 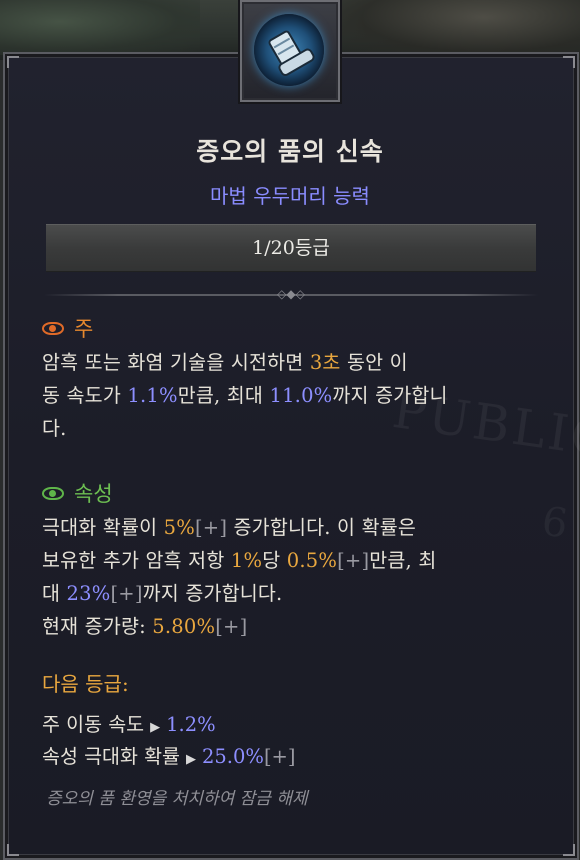 What do you see at coordinates (403, 560) in the screenshot?
I see `text-span: 만큼, 최` at bounding box center [403, 560].